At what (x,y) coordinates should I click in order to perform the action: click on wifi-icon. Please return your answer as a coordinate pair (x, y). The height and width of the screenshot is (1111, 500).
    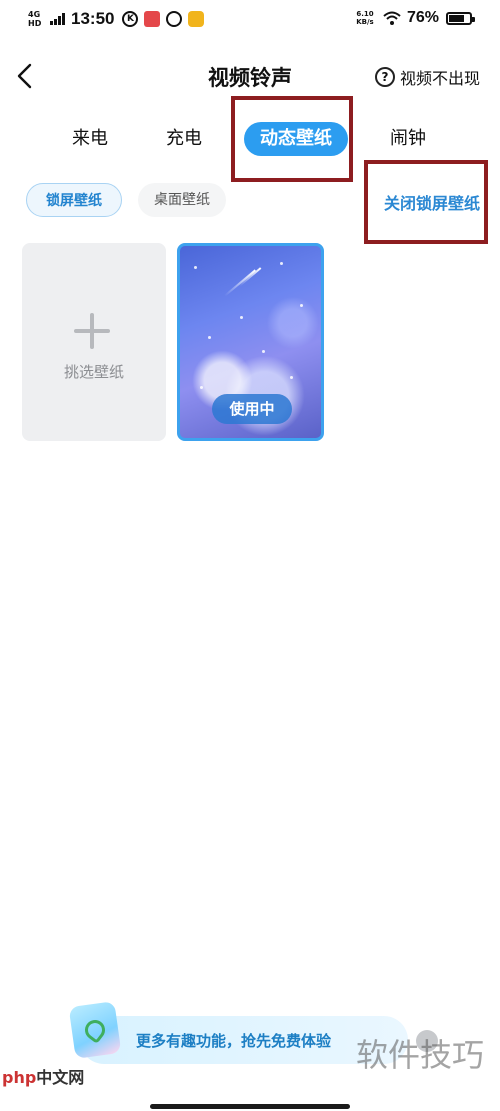
    Looking at the image, I should click on (392, 18).